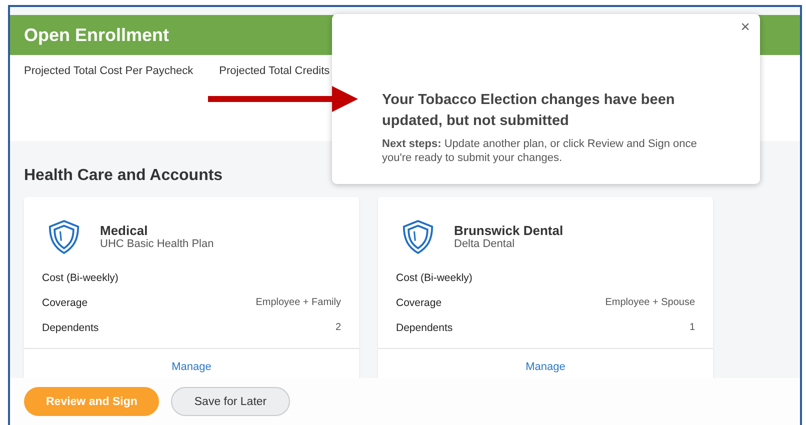  I want to click on page-title: Open Enrollment, so click(97, 35).